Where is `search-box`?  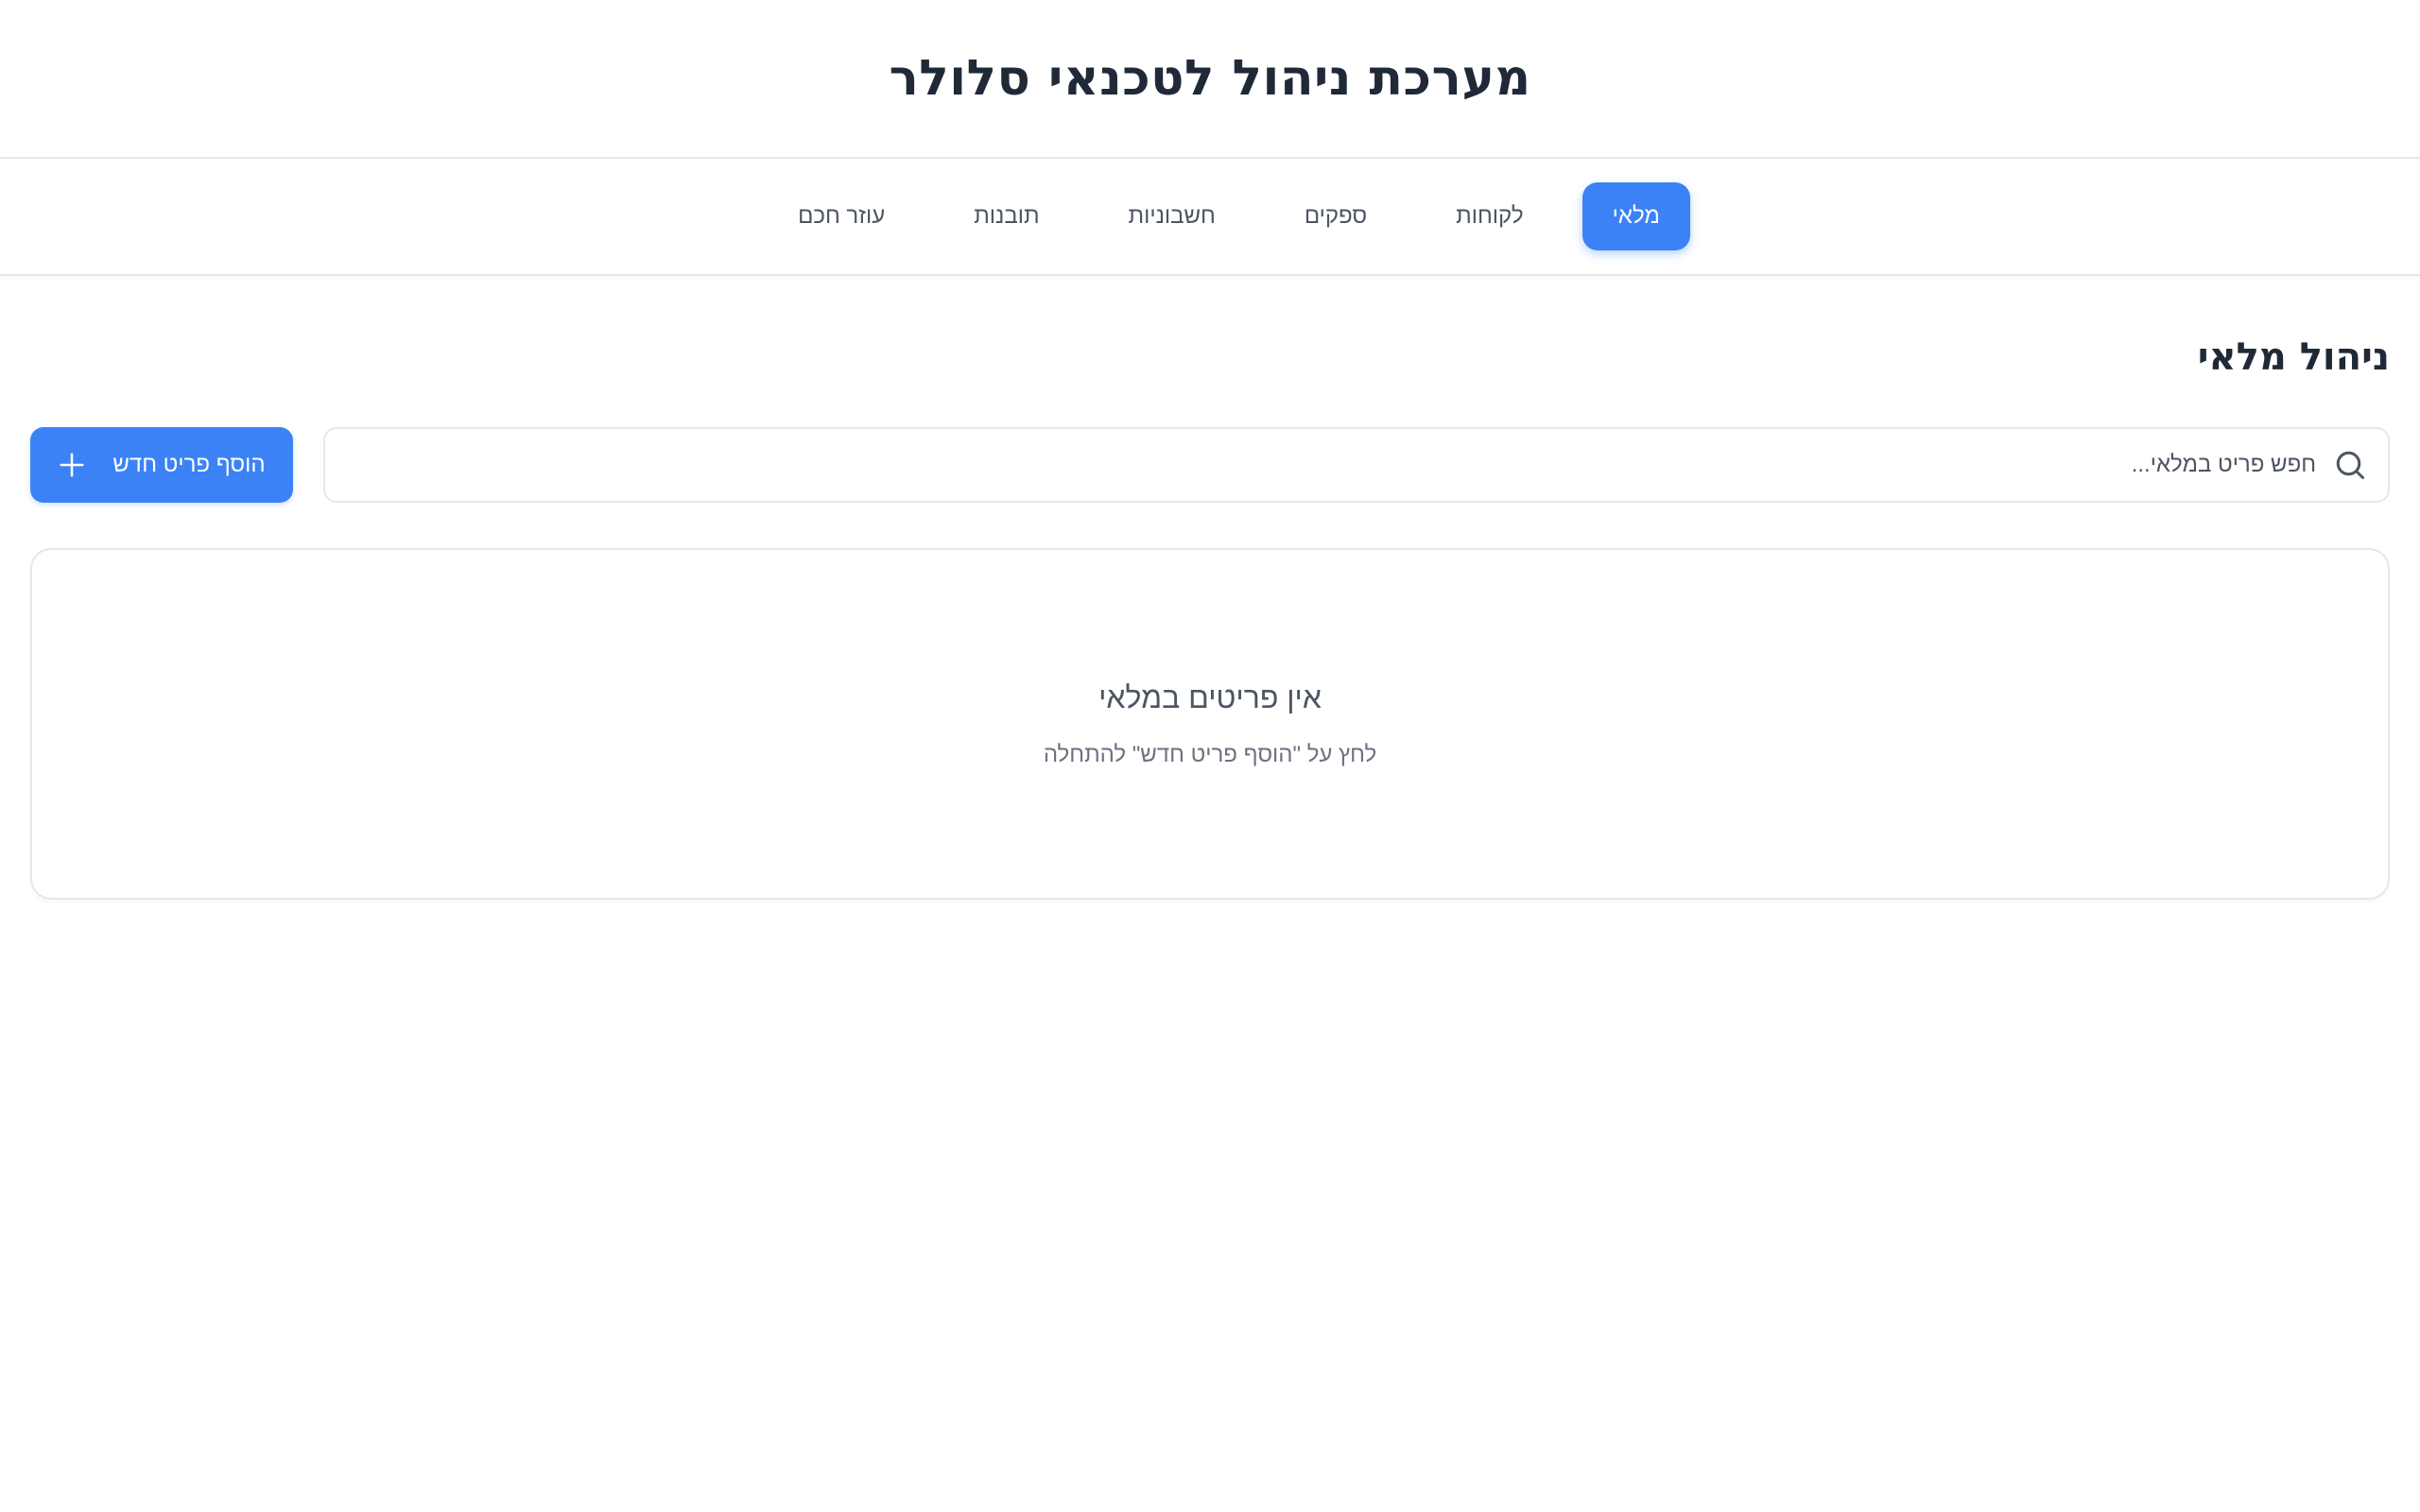 search-box is located at coordinates (1356, 465).